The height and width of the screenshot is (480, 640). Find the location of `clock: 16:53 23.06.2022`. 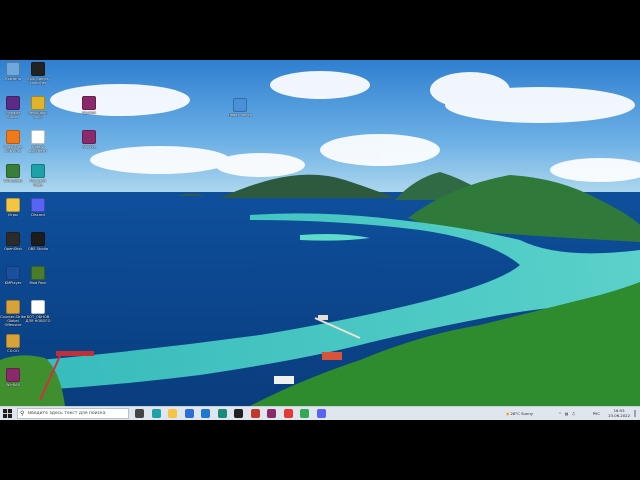

clock: 16:53 23.06.2022 is located at coordinates (619, 413).